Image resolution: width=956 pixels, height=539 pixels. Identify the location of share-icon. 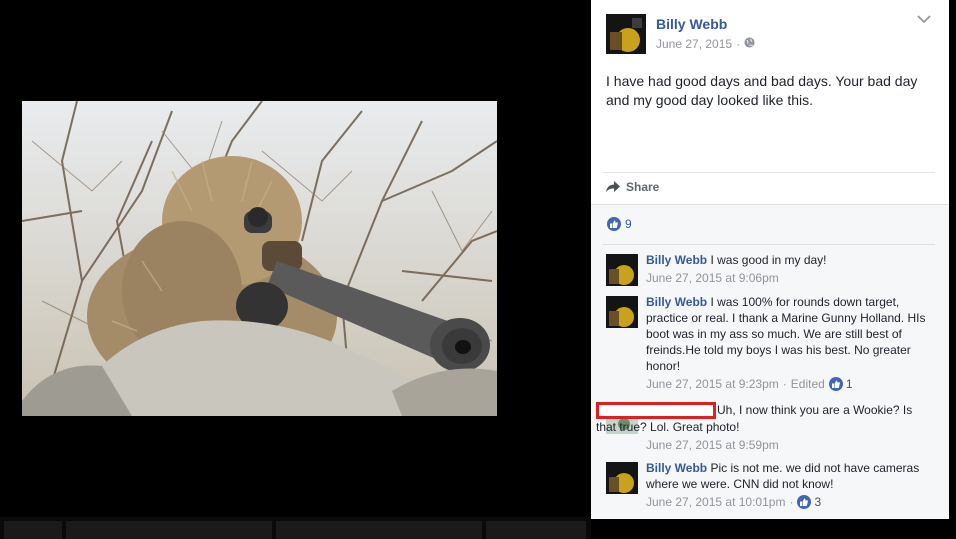
(613, 186).